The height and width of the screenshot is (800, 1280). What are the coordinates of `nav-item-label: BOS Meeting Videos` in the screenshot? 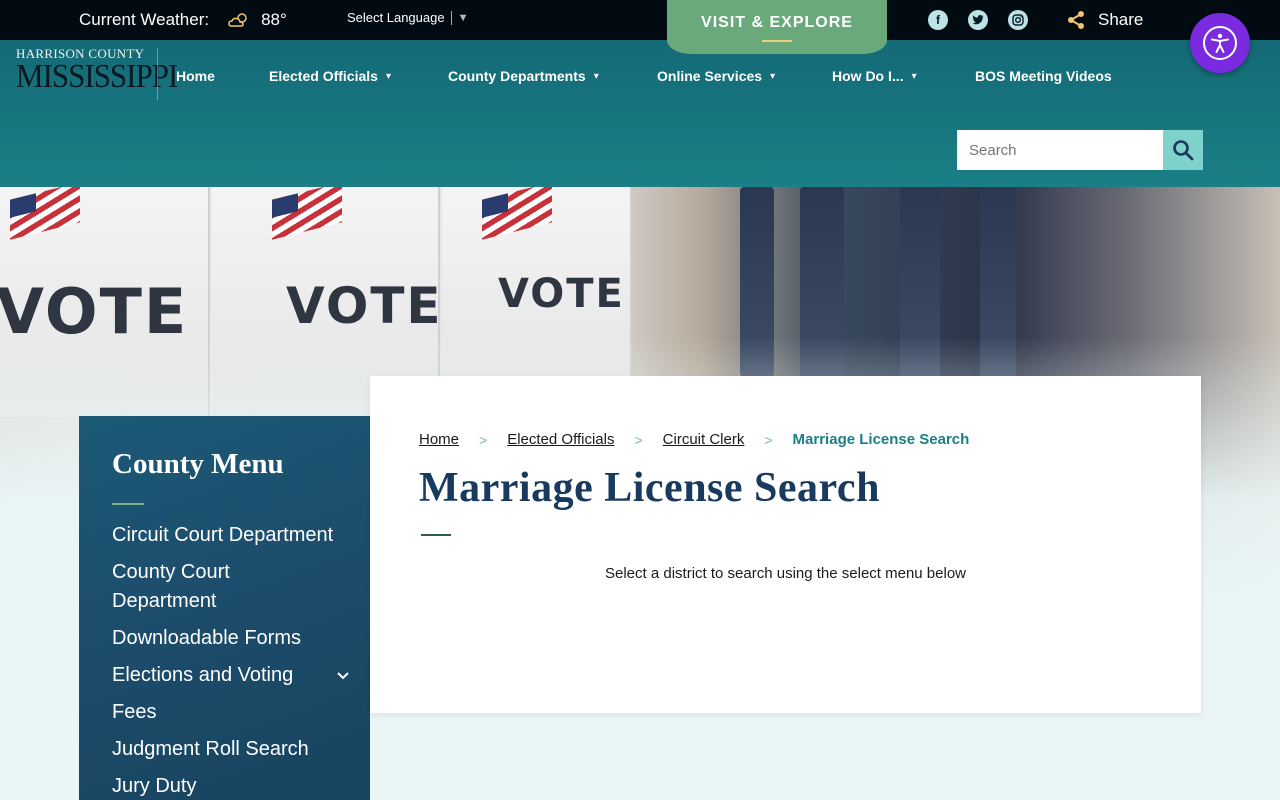 It's located at (1043, 76).